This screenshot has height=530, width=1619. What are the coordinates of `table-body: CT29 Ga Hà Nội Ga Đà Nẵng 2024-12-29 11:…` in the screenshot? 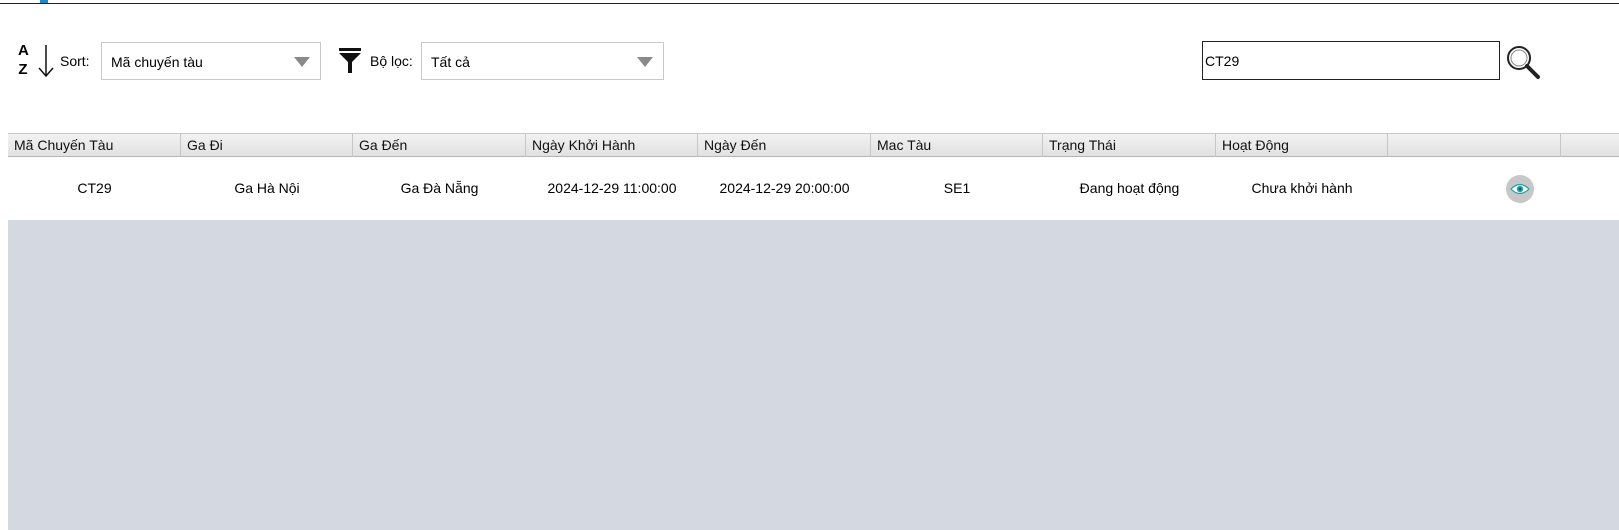 It's located at (813, 188).